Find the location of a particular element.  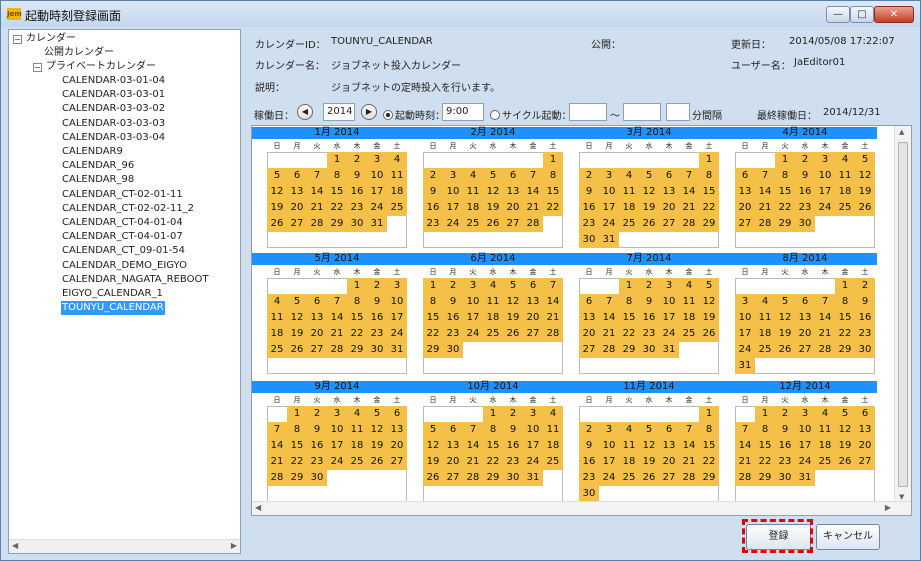

day-cell: 4 is located at coordinates (357, 414).